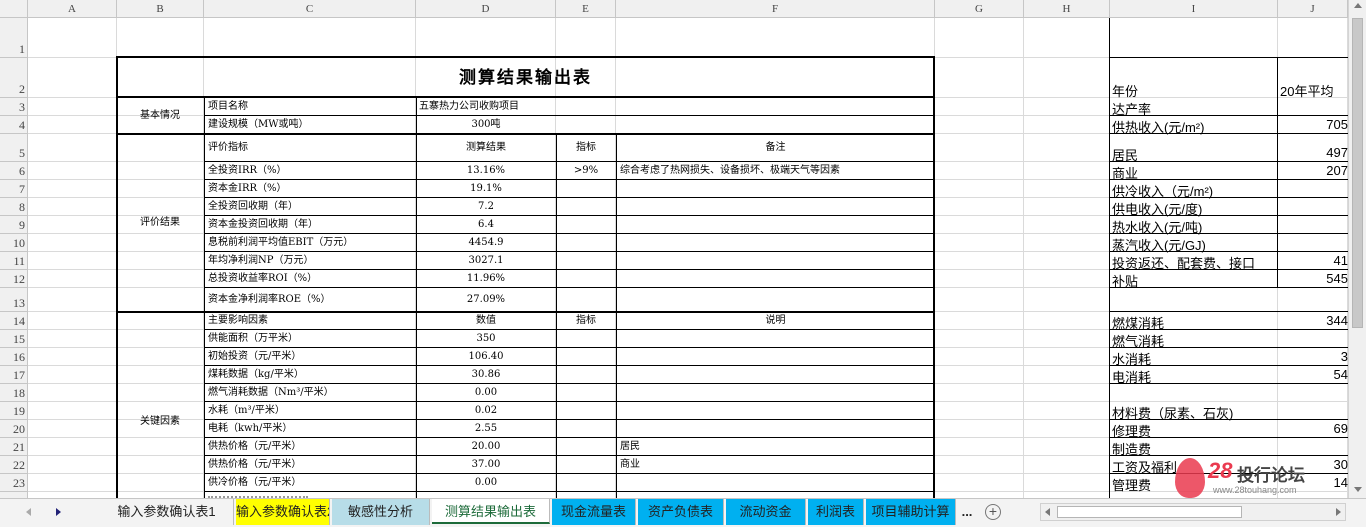  What do you see at coordinates (836, 512) in the screenshot?
I see `tab-7: 利润表` at bounding box center [836, 512].